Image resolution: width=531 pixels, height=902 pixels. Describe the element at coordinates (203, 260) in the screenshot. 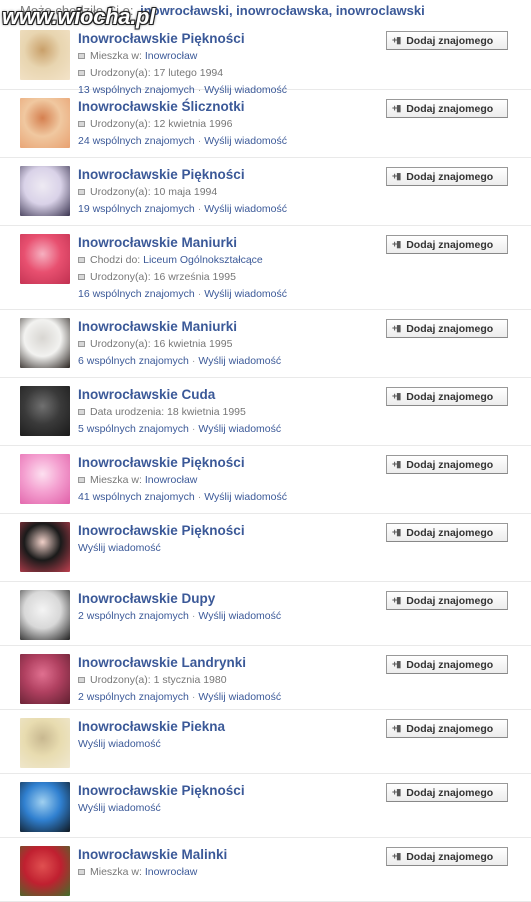

I see `detail-value-link: Liceum Ogólnokształcące` at that location.